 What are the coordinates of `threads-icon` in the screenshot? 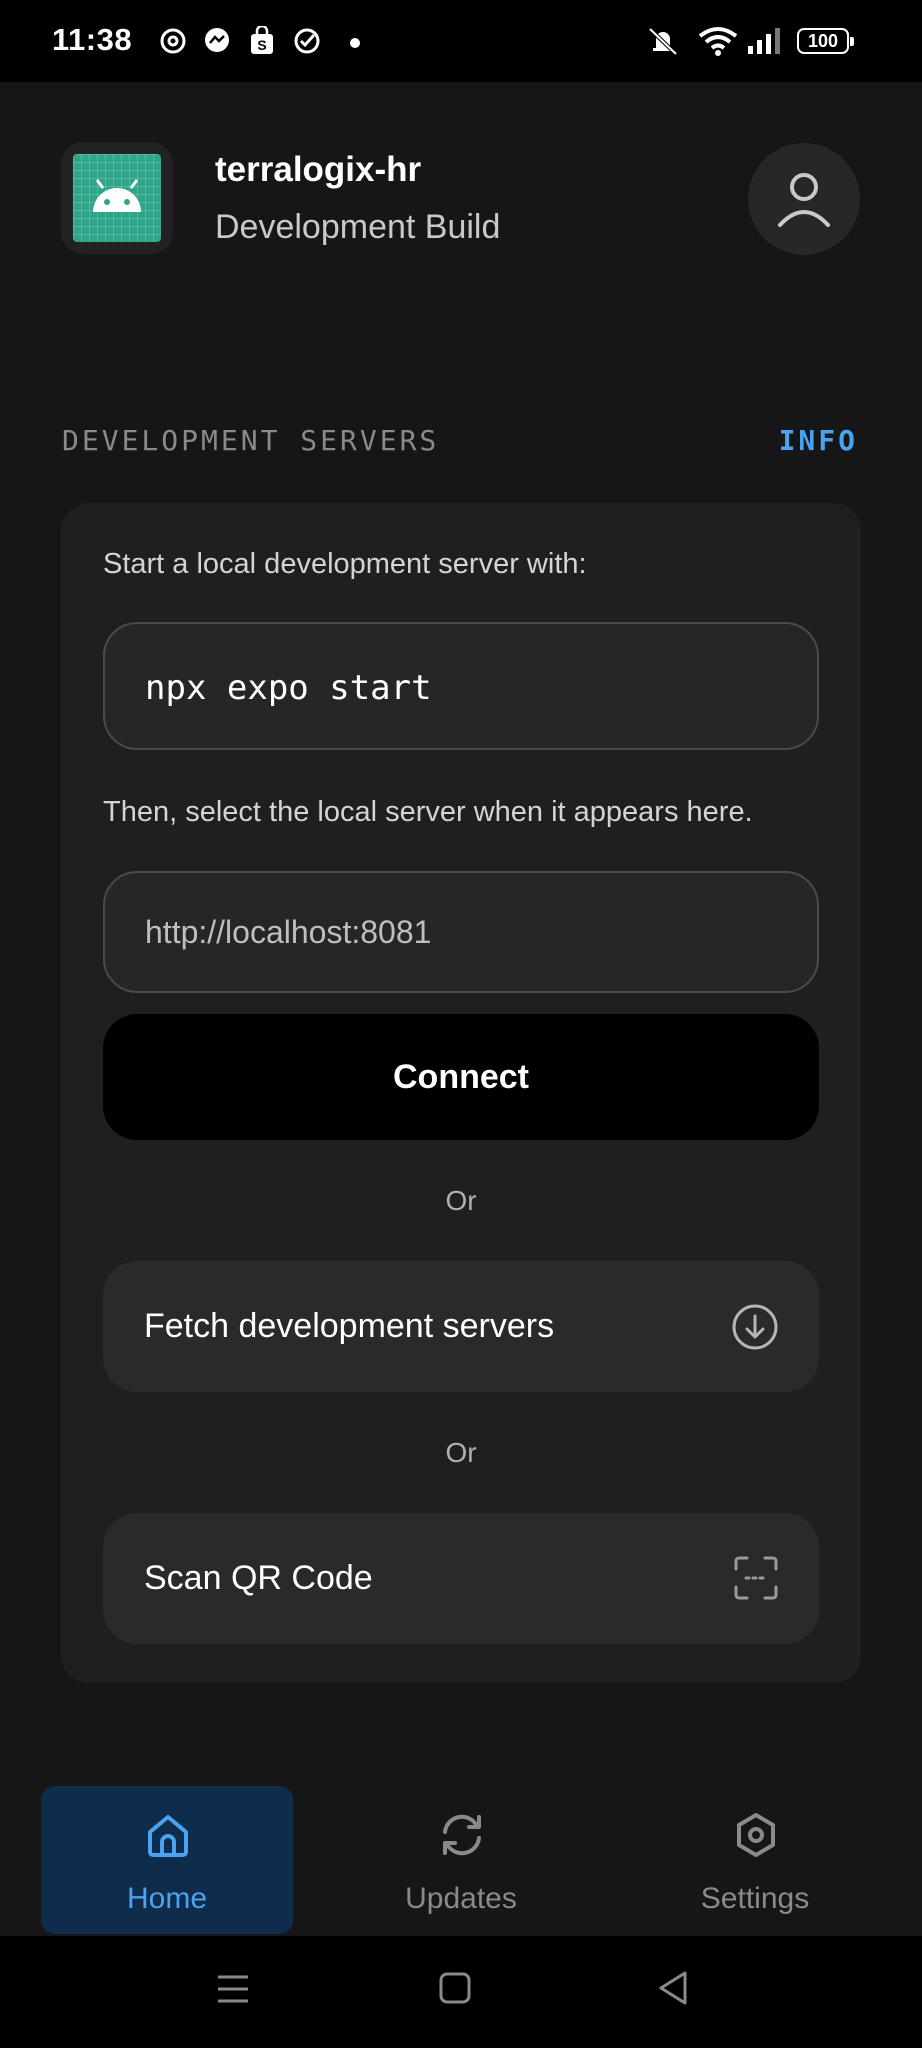 It's located at (173, 43).